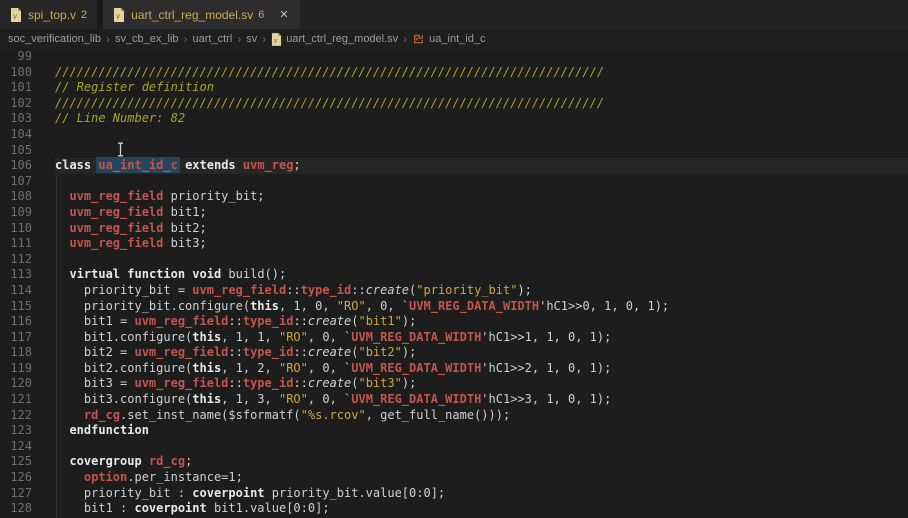 This screenshot has width=908, height=518. What do you see at coordinates (54, 39) in the screenshot?
I see `breadcrumb-item: soc_verification_lib` at bounding box center [54, 39].